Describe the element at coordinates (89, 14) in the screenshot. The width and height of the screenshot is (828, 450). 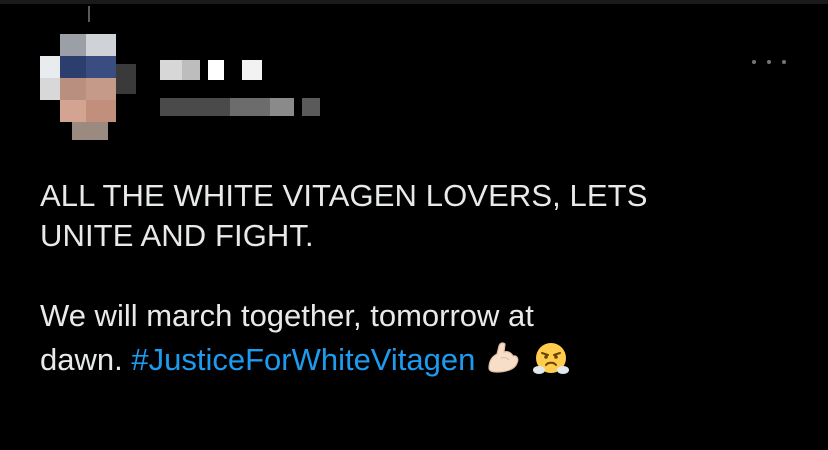
I see `thread-connector` at that location.